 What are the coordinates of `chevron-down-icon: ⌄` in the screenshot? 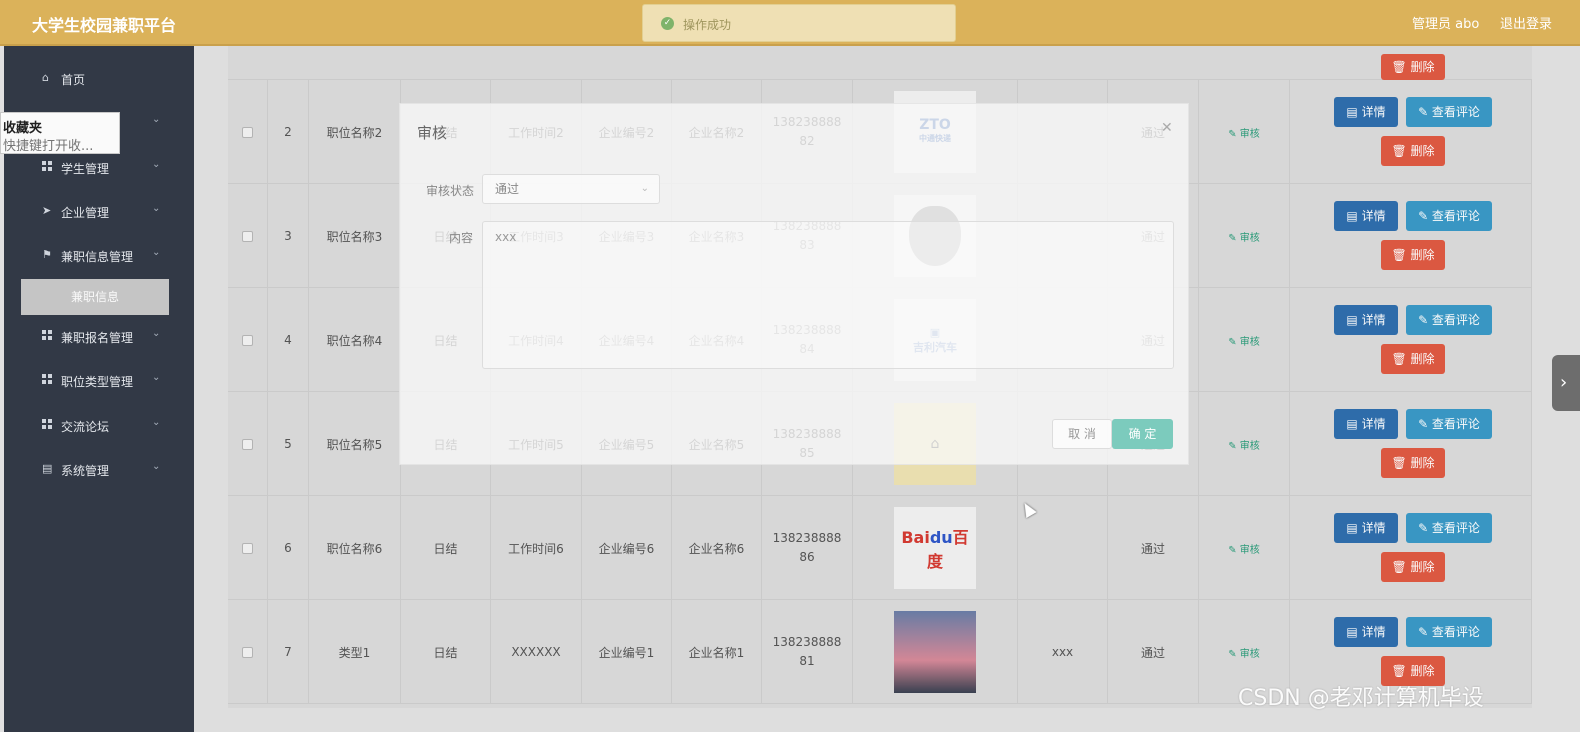 It's located at (644, 188).